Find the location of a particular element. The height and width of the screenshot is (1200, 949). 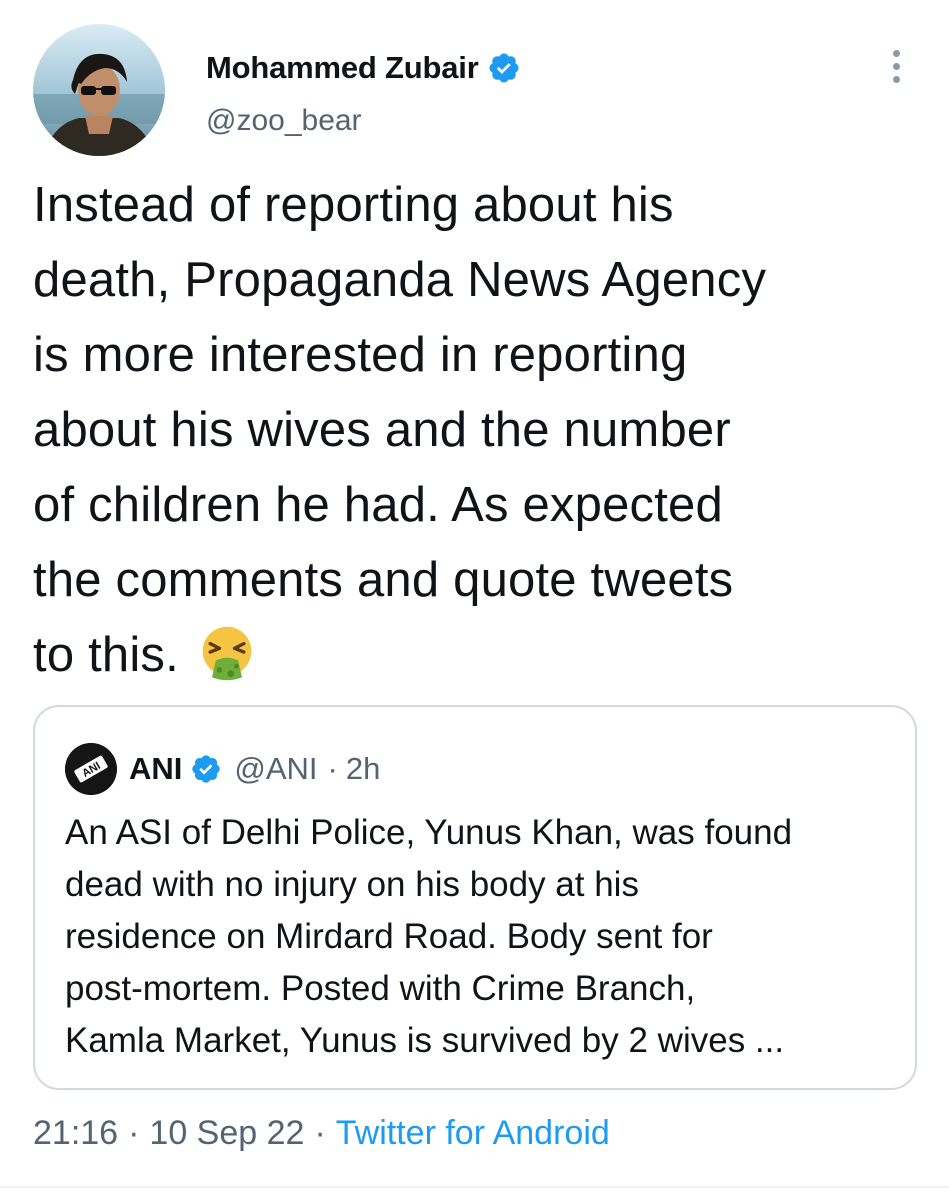

author-handle: @zoo_bear is located at coordinates (284, 121).